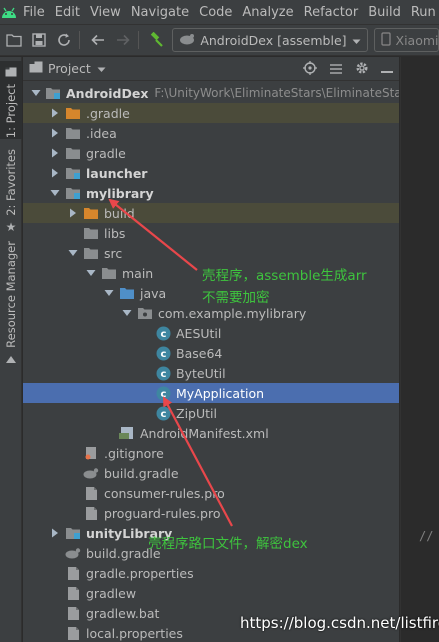  Describe the element at coordinates (211, 133) in the screenshot. I see `tree-row: .idea` at that location.